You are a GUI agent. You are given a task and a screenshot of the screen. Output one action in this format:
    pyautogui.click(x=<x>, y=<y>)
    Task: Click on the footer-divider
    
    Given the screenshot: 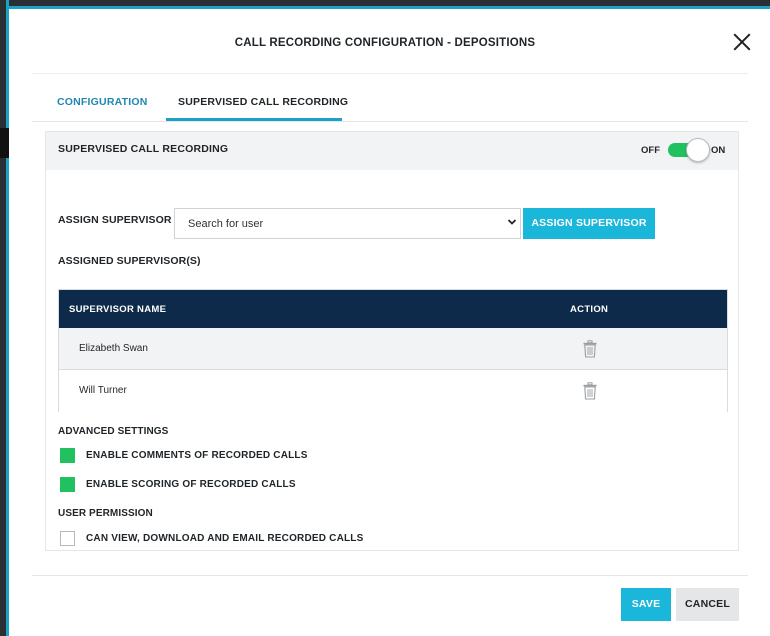 What is the action you would take?
    pyautogui.click(x=390, y=575)
    